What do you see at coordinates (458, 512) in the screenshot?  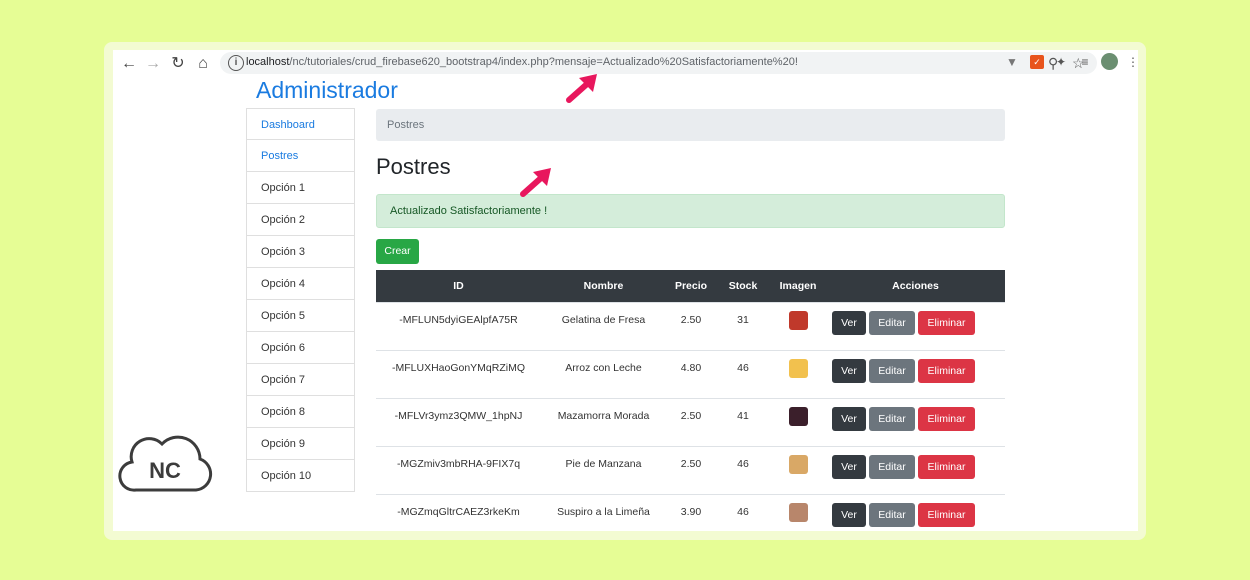 I see `cell-id: -MGZmqGltrCAEZ3rkeKm` at bounding box center [458, 512].